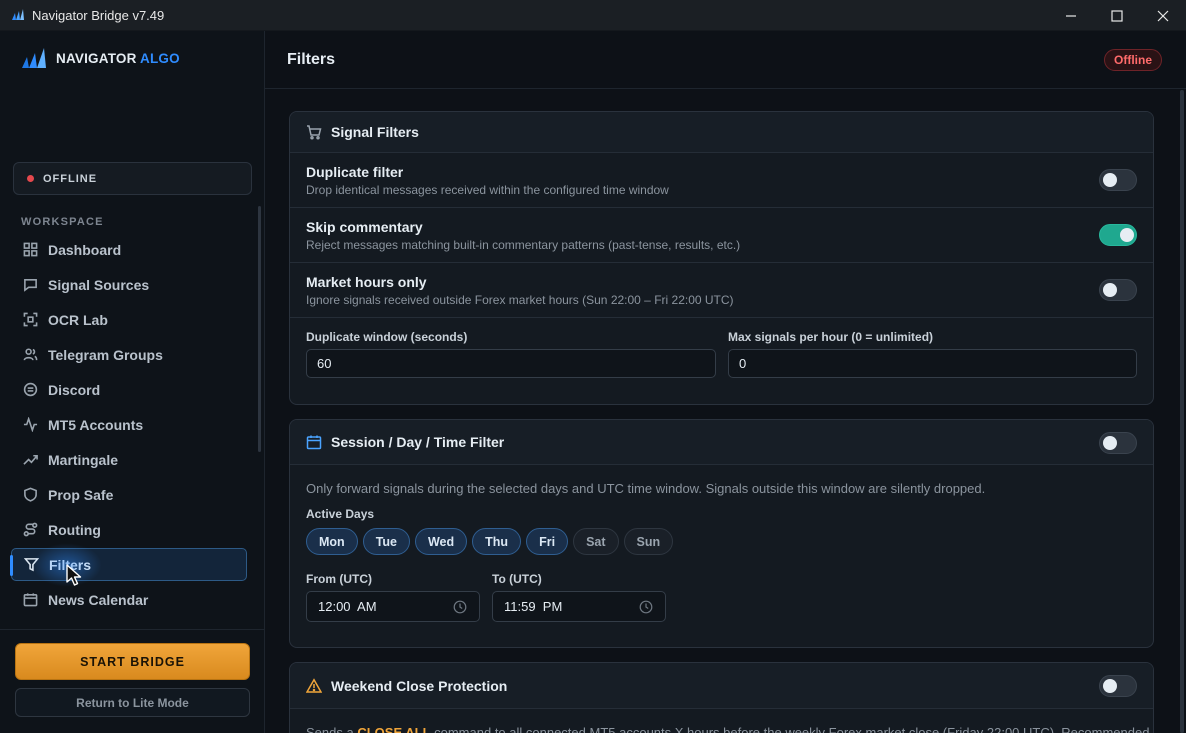  I want to click on main-scrollbar, so click(1182, 411).